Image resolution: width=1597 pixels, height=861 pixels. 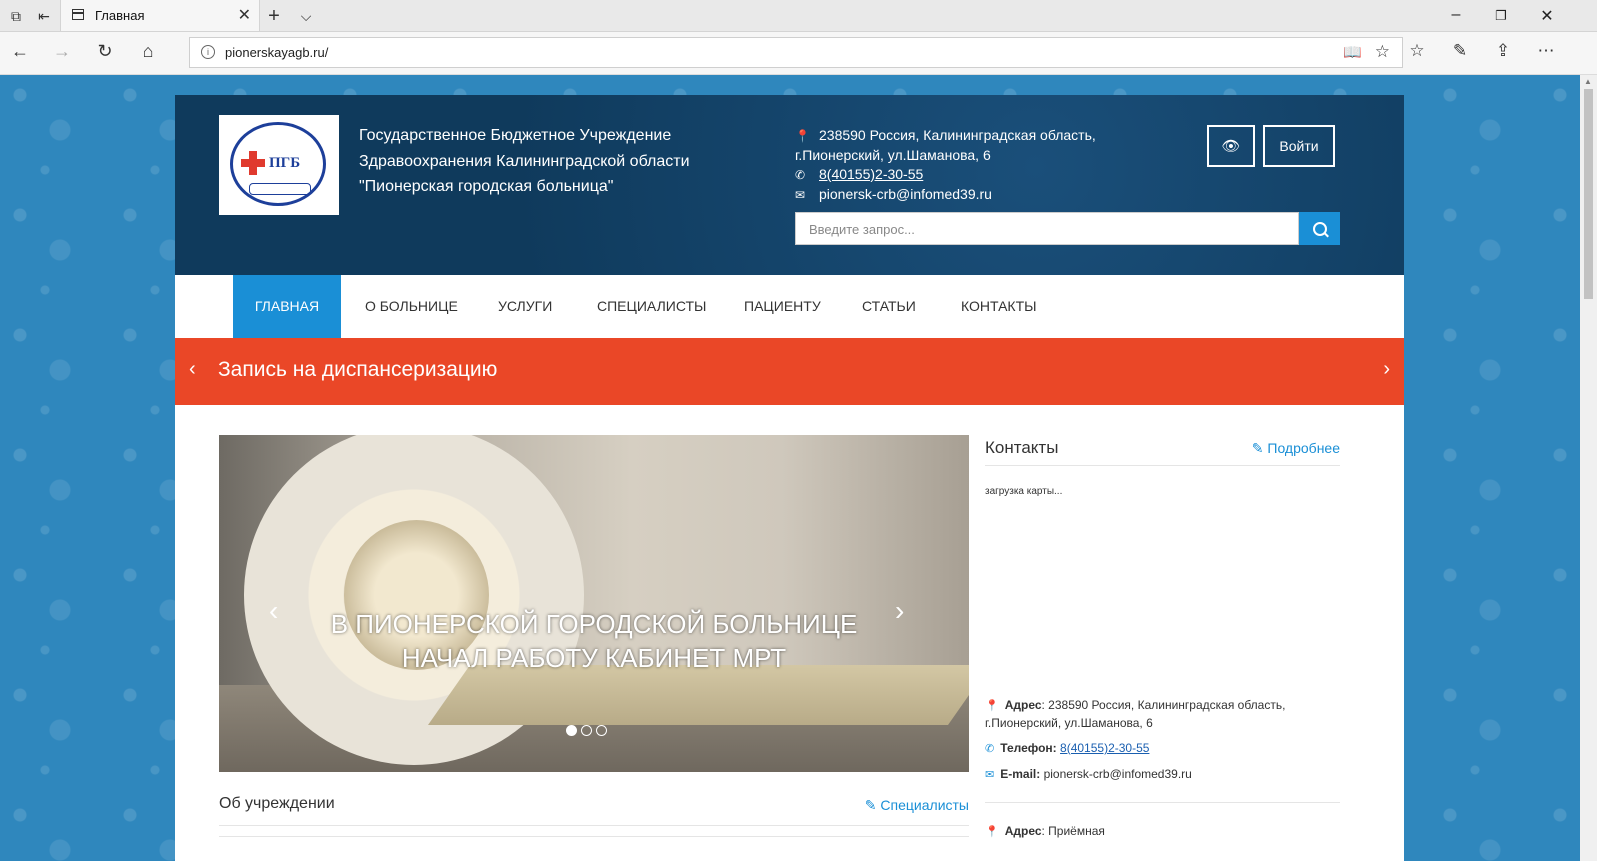 I want to click on search-button, so click(x=1319, y=228).